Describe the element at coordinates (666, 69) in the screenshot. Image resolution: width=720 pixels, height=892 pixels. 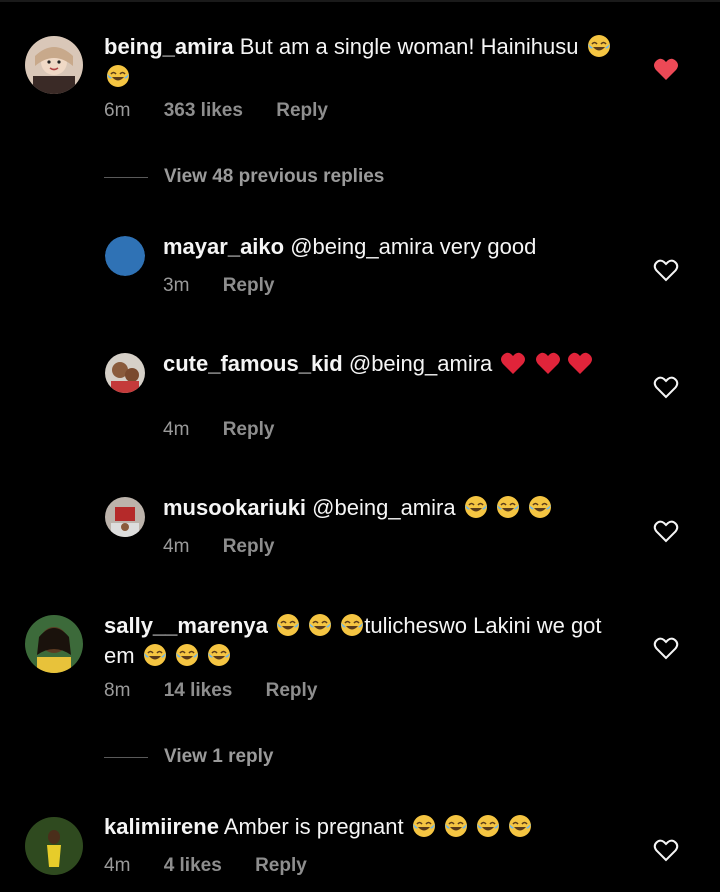
I see `heart-filled-icon` at that location.